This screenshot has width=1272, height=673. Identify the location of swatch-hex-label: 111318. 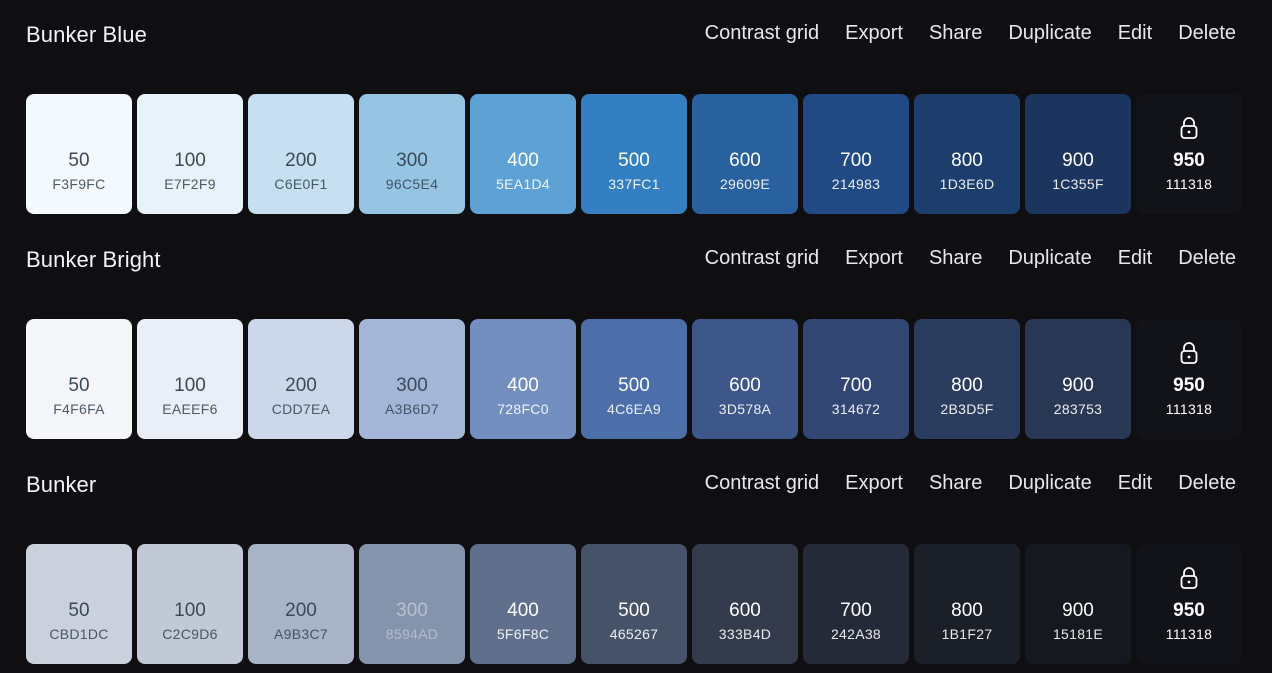
(1189, 634).